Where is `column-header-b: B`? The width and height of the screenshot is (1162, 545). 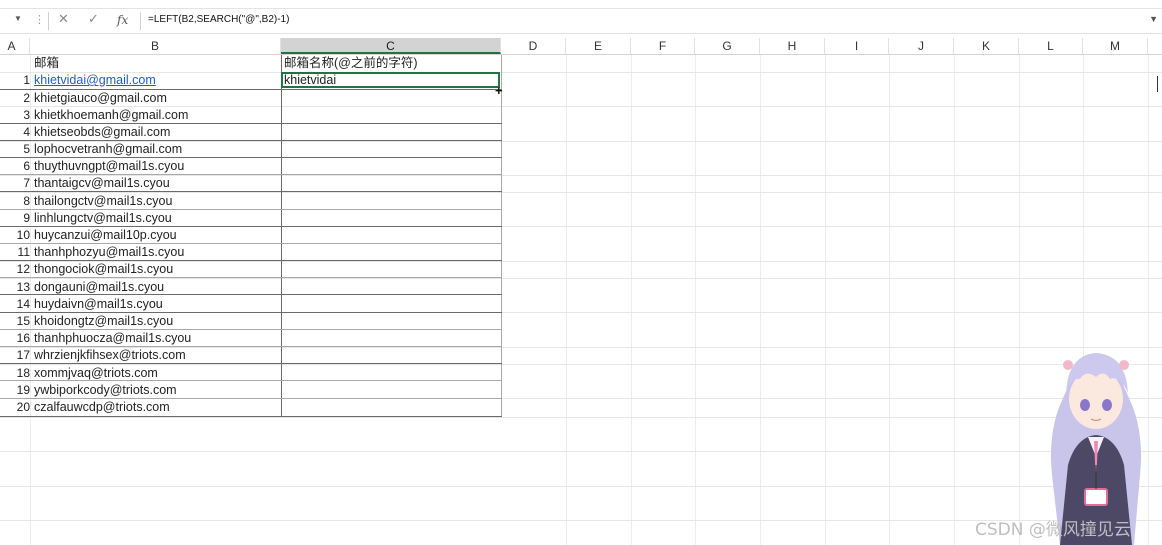
column-header-b: B is located at coordinates (155, 46).